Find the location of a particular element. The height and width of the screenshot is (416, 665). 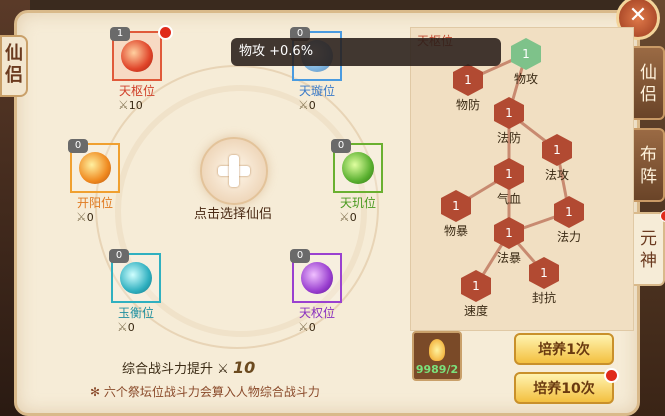

slot-power: ⚔10 is located at coordinates (148, 105).